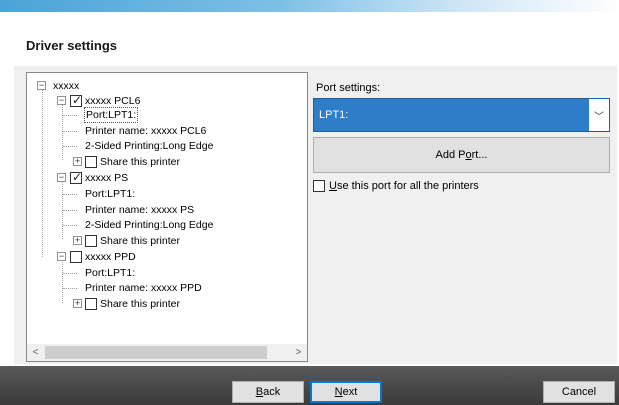  I want to click on printer-name-setting: Printer name: xxxxx PPD, so click(143, 288).